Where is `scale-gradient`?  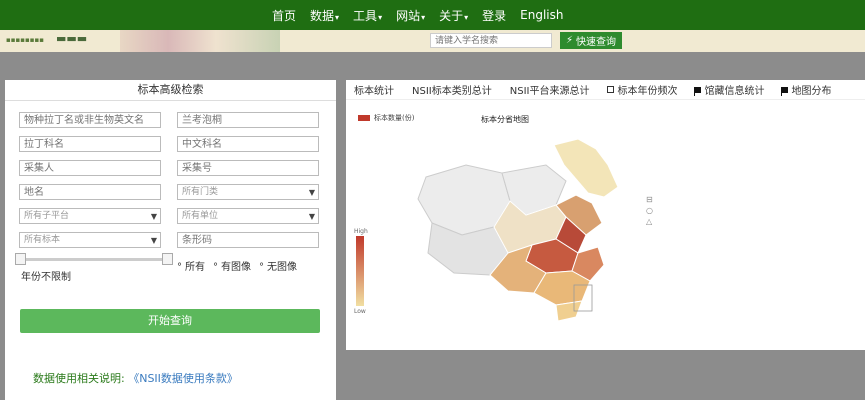 scale-gradient is located at coordinates (360, 271).